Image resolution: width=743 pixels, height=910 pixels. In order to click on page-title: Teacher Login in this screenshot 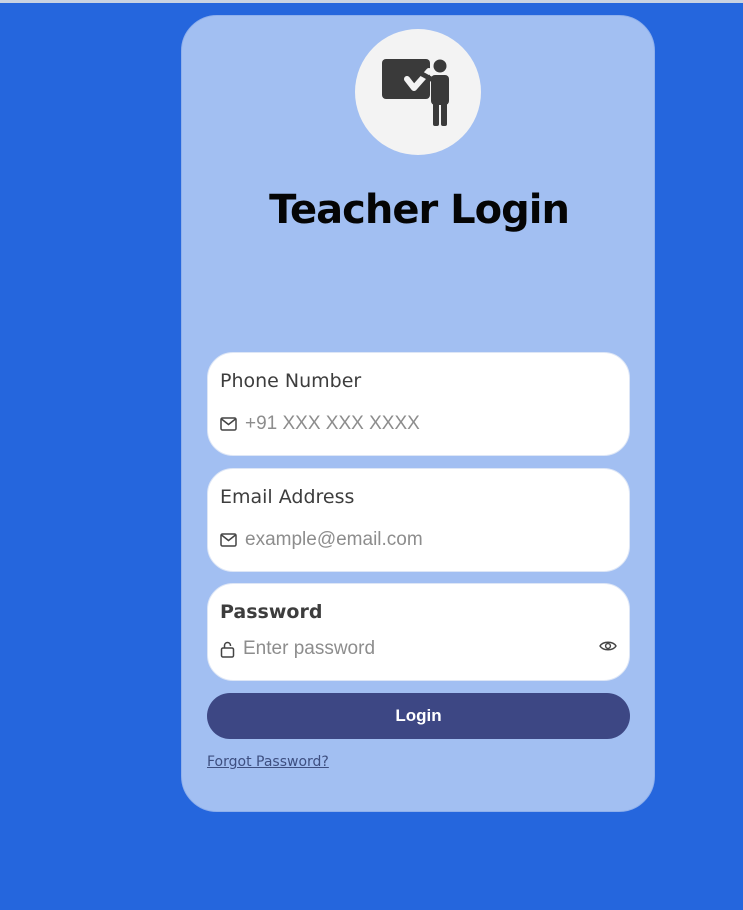, I will do `click(419, 210)`.